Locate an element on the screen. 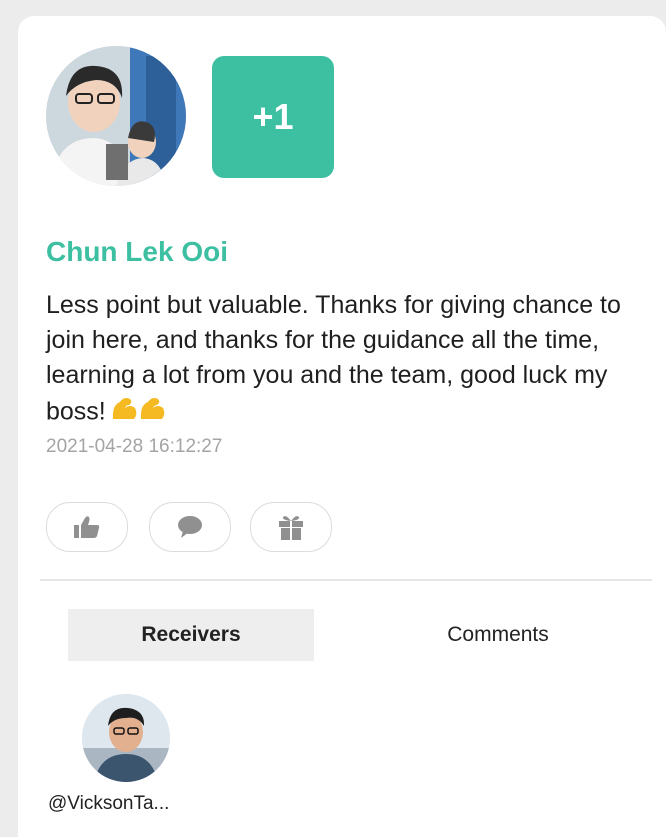  comment-bubble-icon is located at coordinates (190, 527).